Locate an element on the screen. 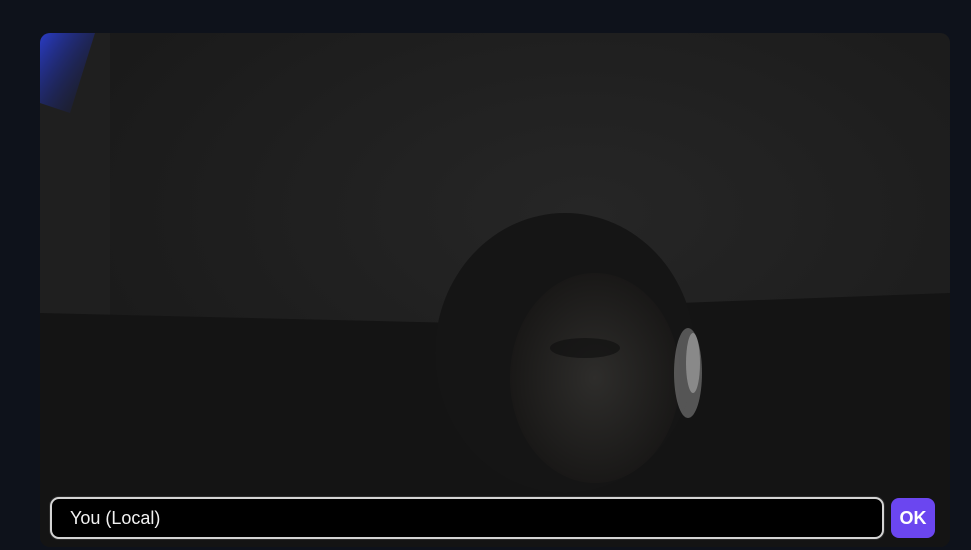 Image resolution: width=971 pixels, height=550 pixels. ok-button: OK is located at coordinates (913, 518).